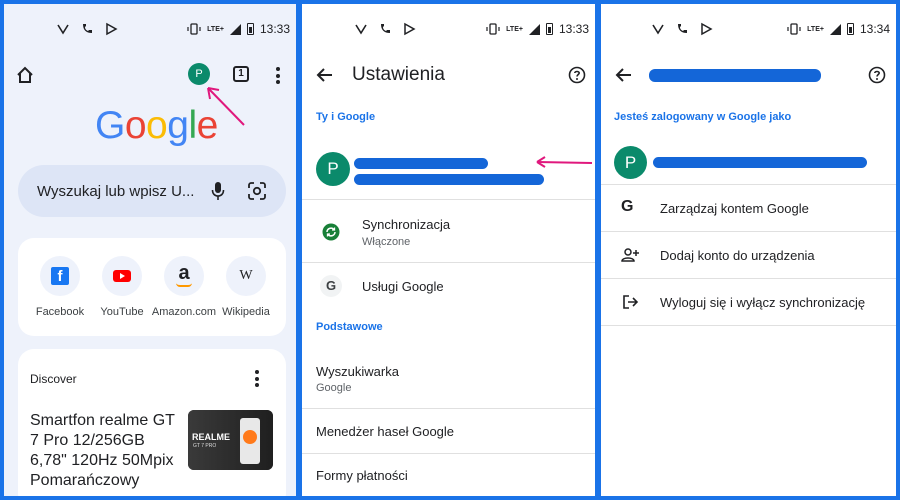 Image resolution: width=900 pixels, height=500 pixels. I want to click on payment-methods-label: Formy płatności, so click(362, 475).